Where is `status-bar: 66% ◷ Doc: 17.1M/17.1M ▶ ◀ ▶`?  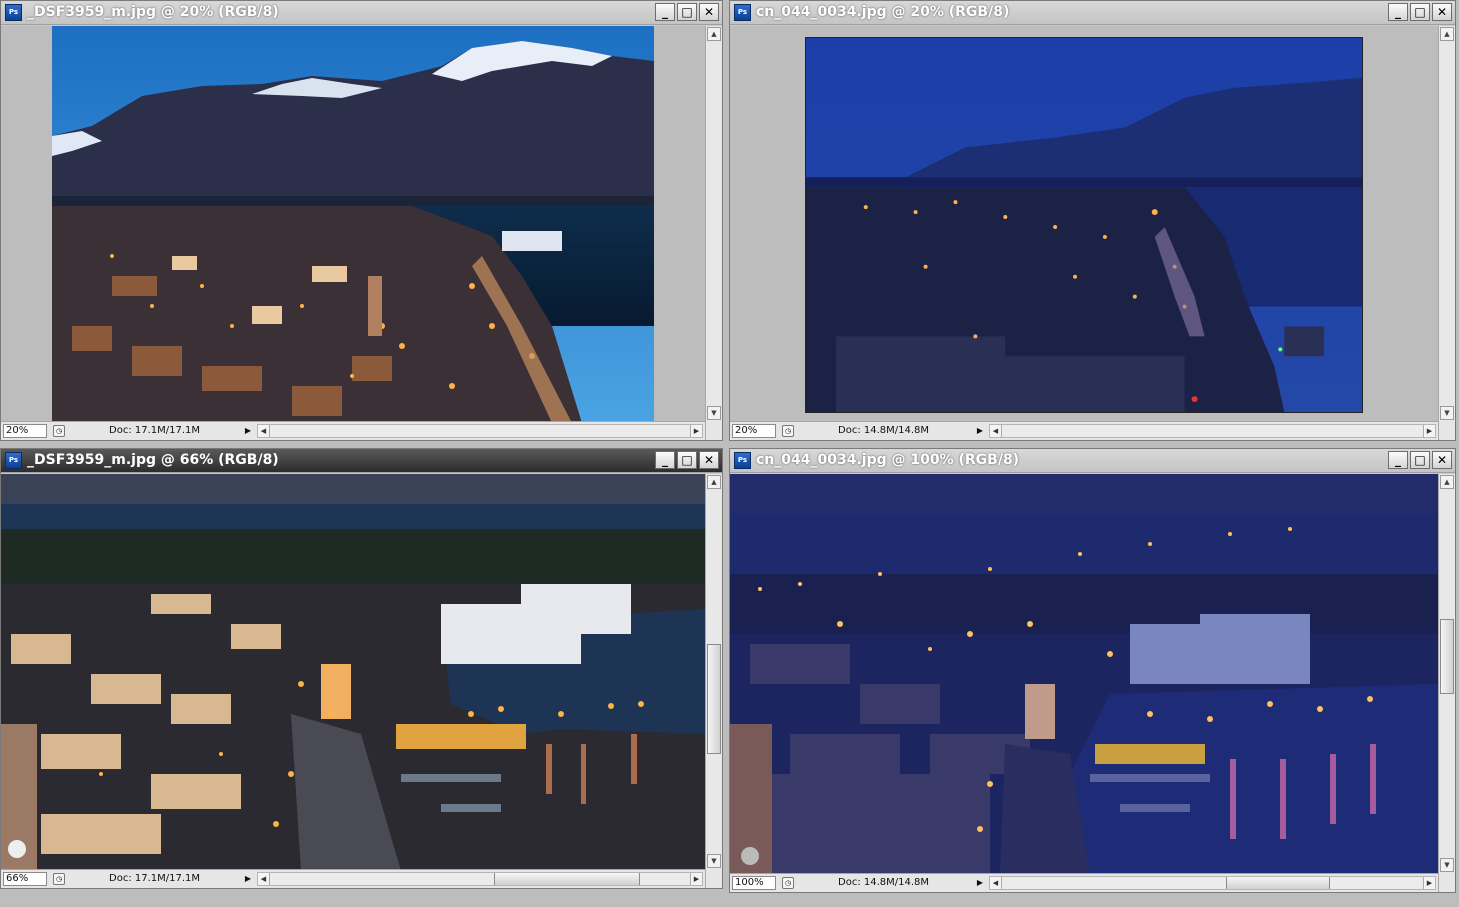 status-bar: 66% ◷ Doc: 17.1M/17.1M ▶ ◀ ▶ is located at coordinates (361, 878).